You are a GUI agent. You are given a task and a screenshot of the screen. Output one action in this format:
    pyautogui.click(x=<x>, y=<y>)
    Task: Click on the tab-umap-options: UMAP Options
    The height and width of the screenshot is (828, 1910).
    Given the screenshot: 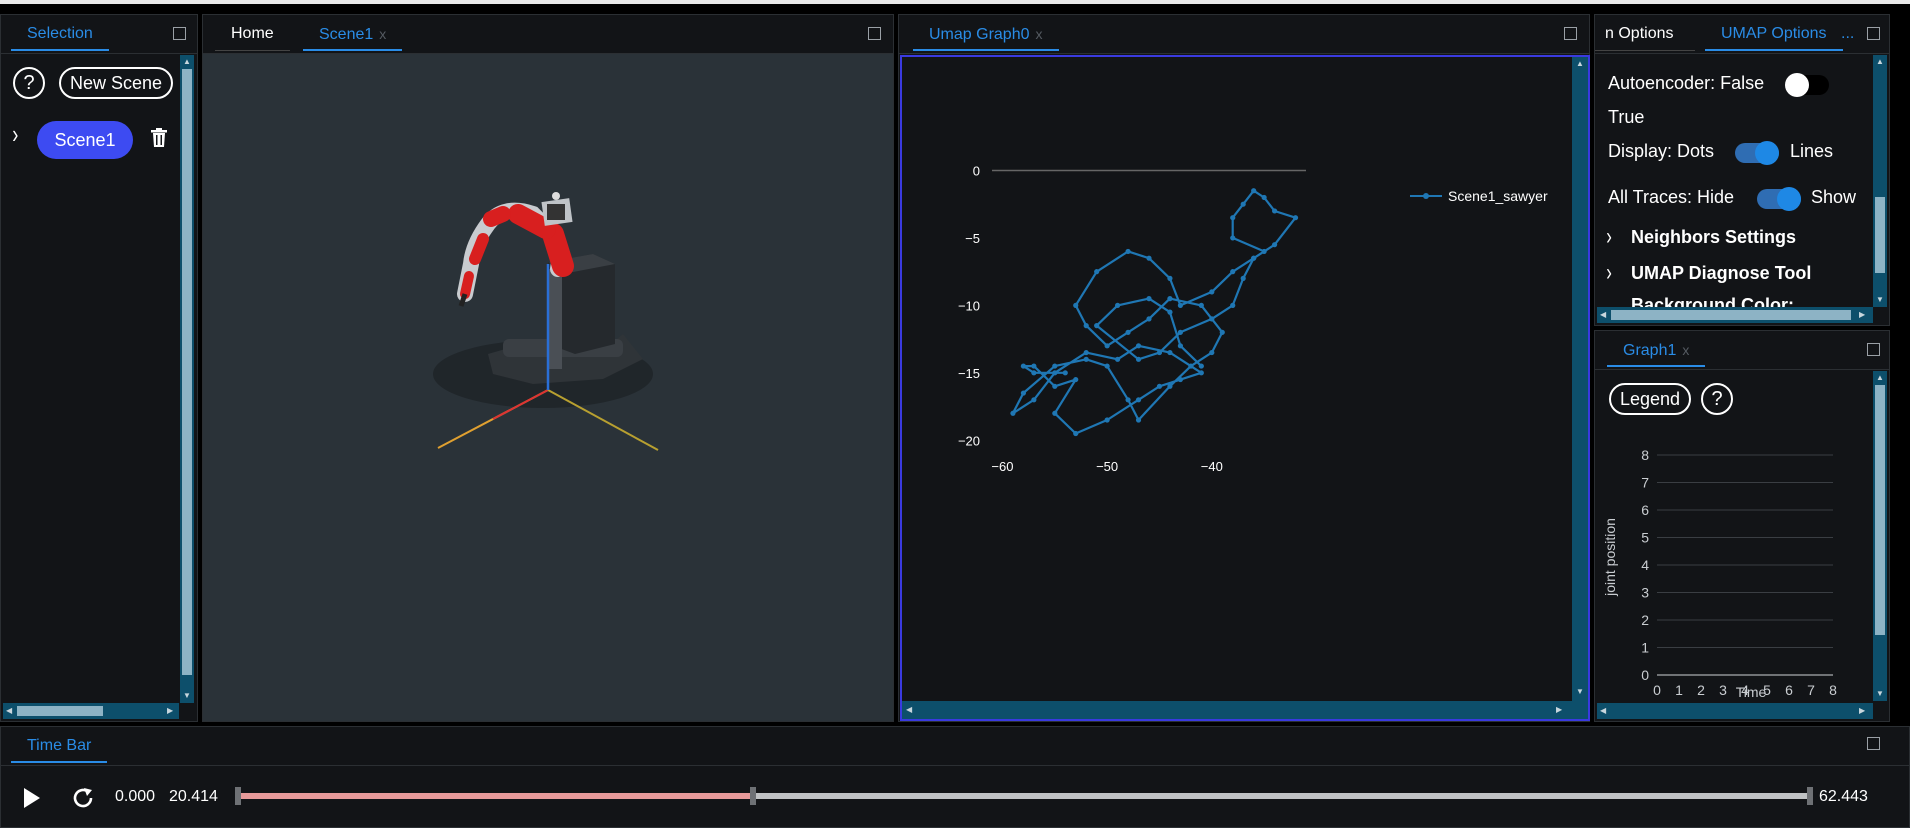 What is the action you would take?
    pyautogui.click(x=1774, y=36)
    